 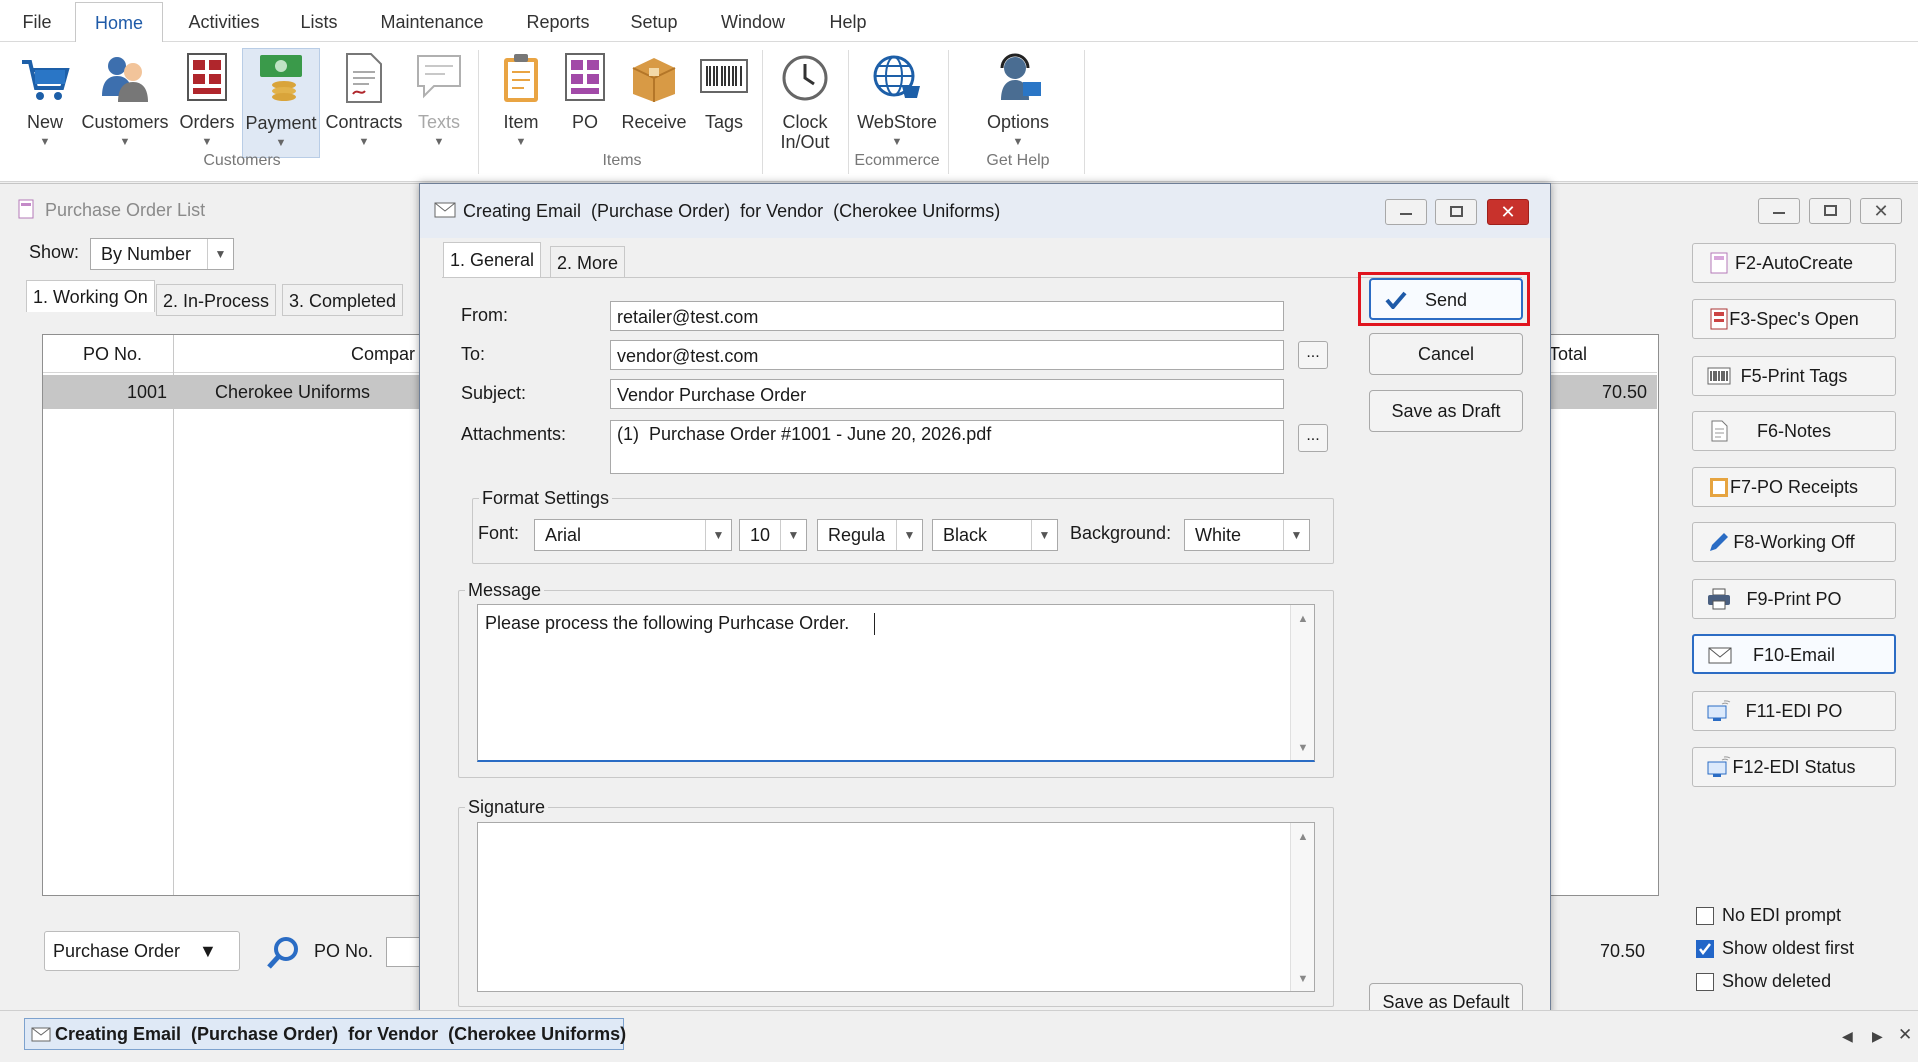 I want to click on menu-home: Home, so click(x=119, y=23).